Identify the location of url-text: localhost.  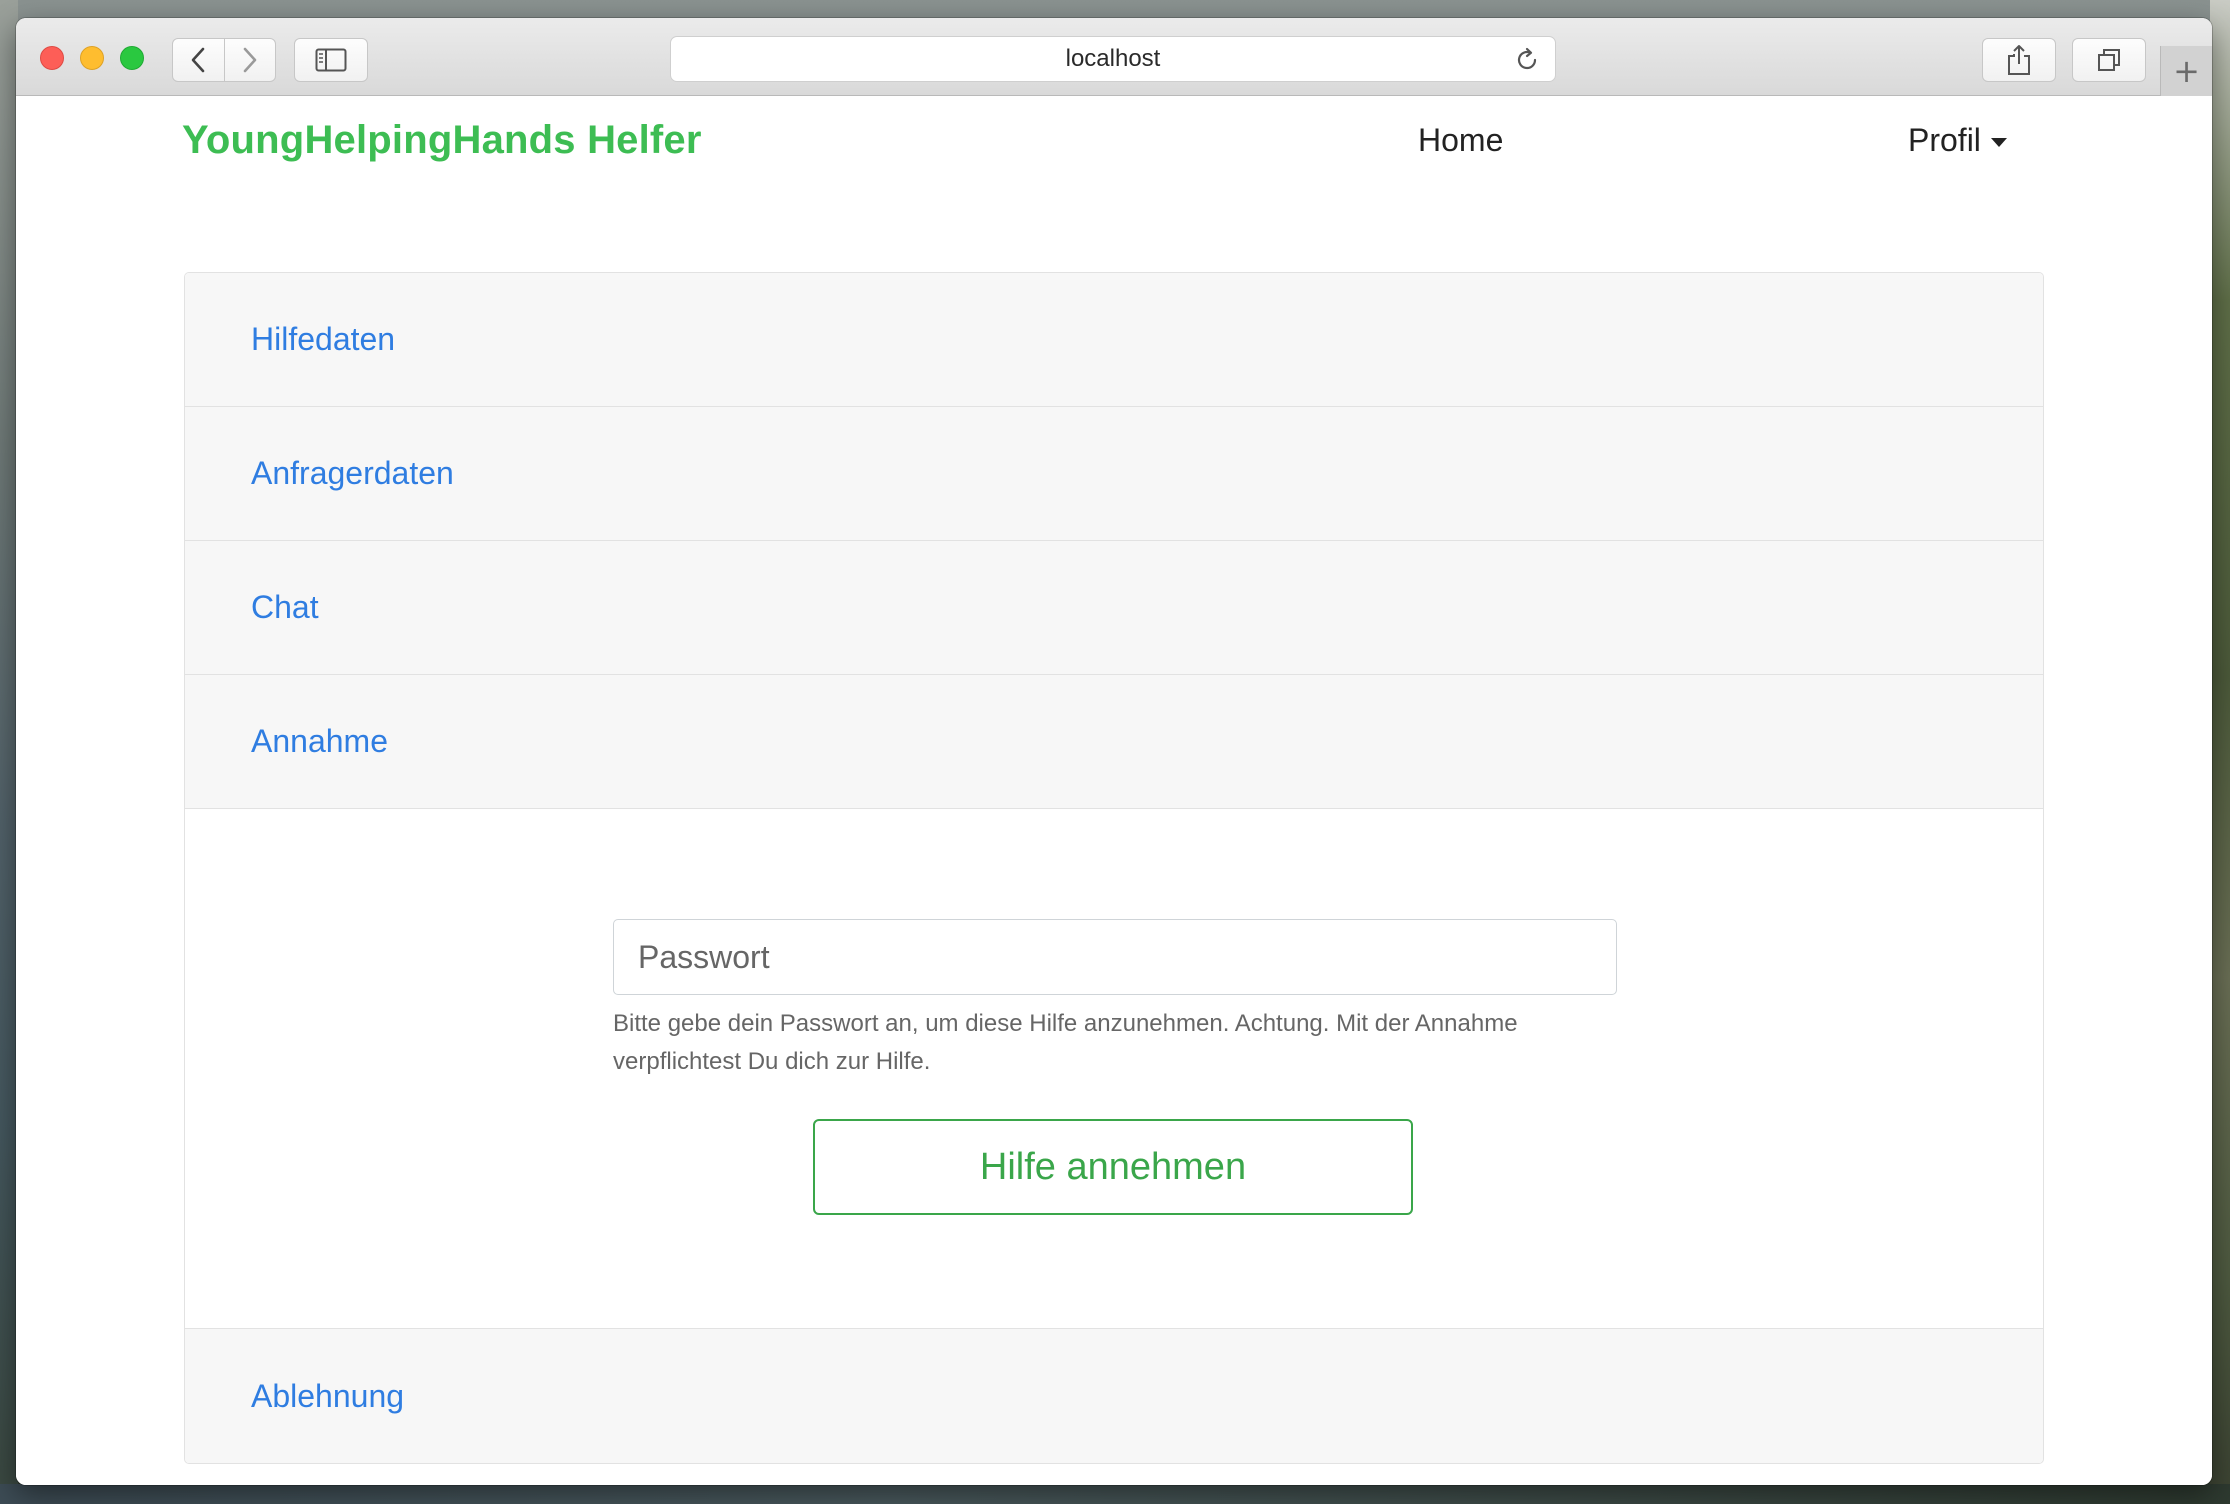
(1113, 58).